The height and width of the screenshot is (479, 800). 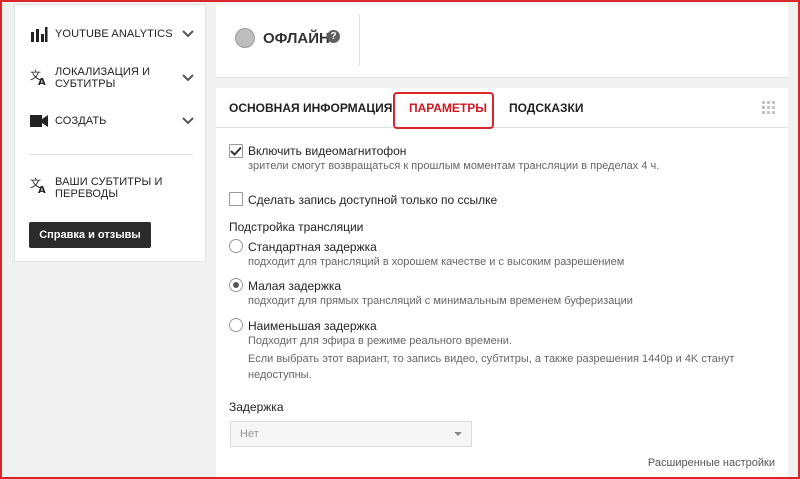 I want to click on status-indicator, so click(x=245, y=38).